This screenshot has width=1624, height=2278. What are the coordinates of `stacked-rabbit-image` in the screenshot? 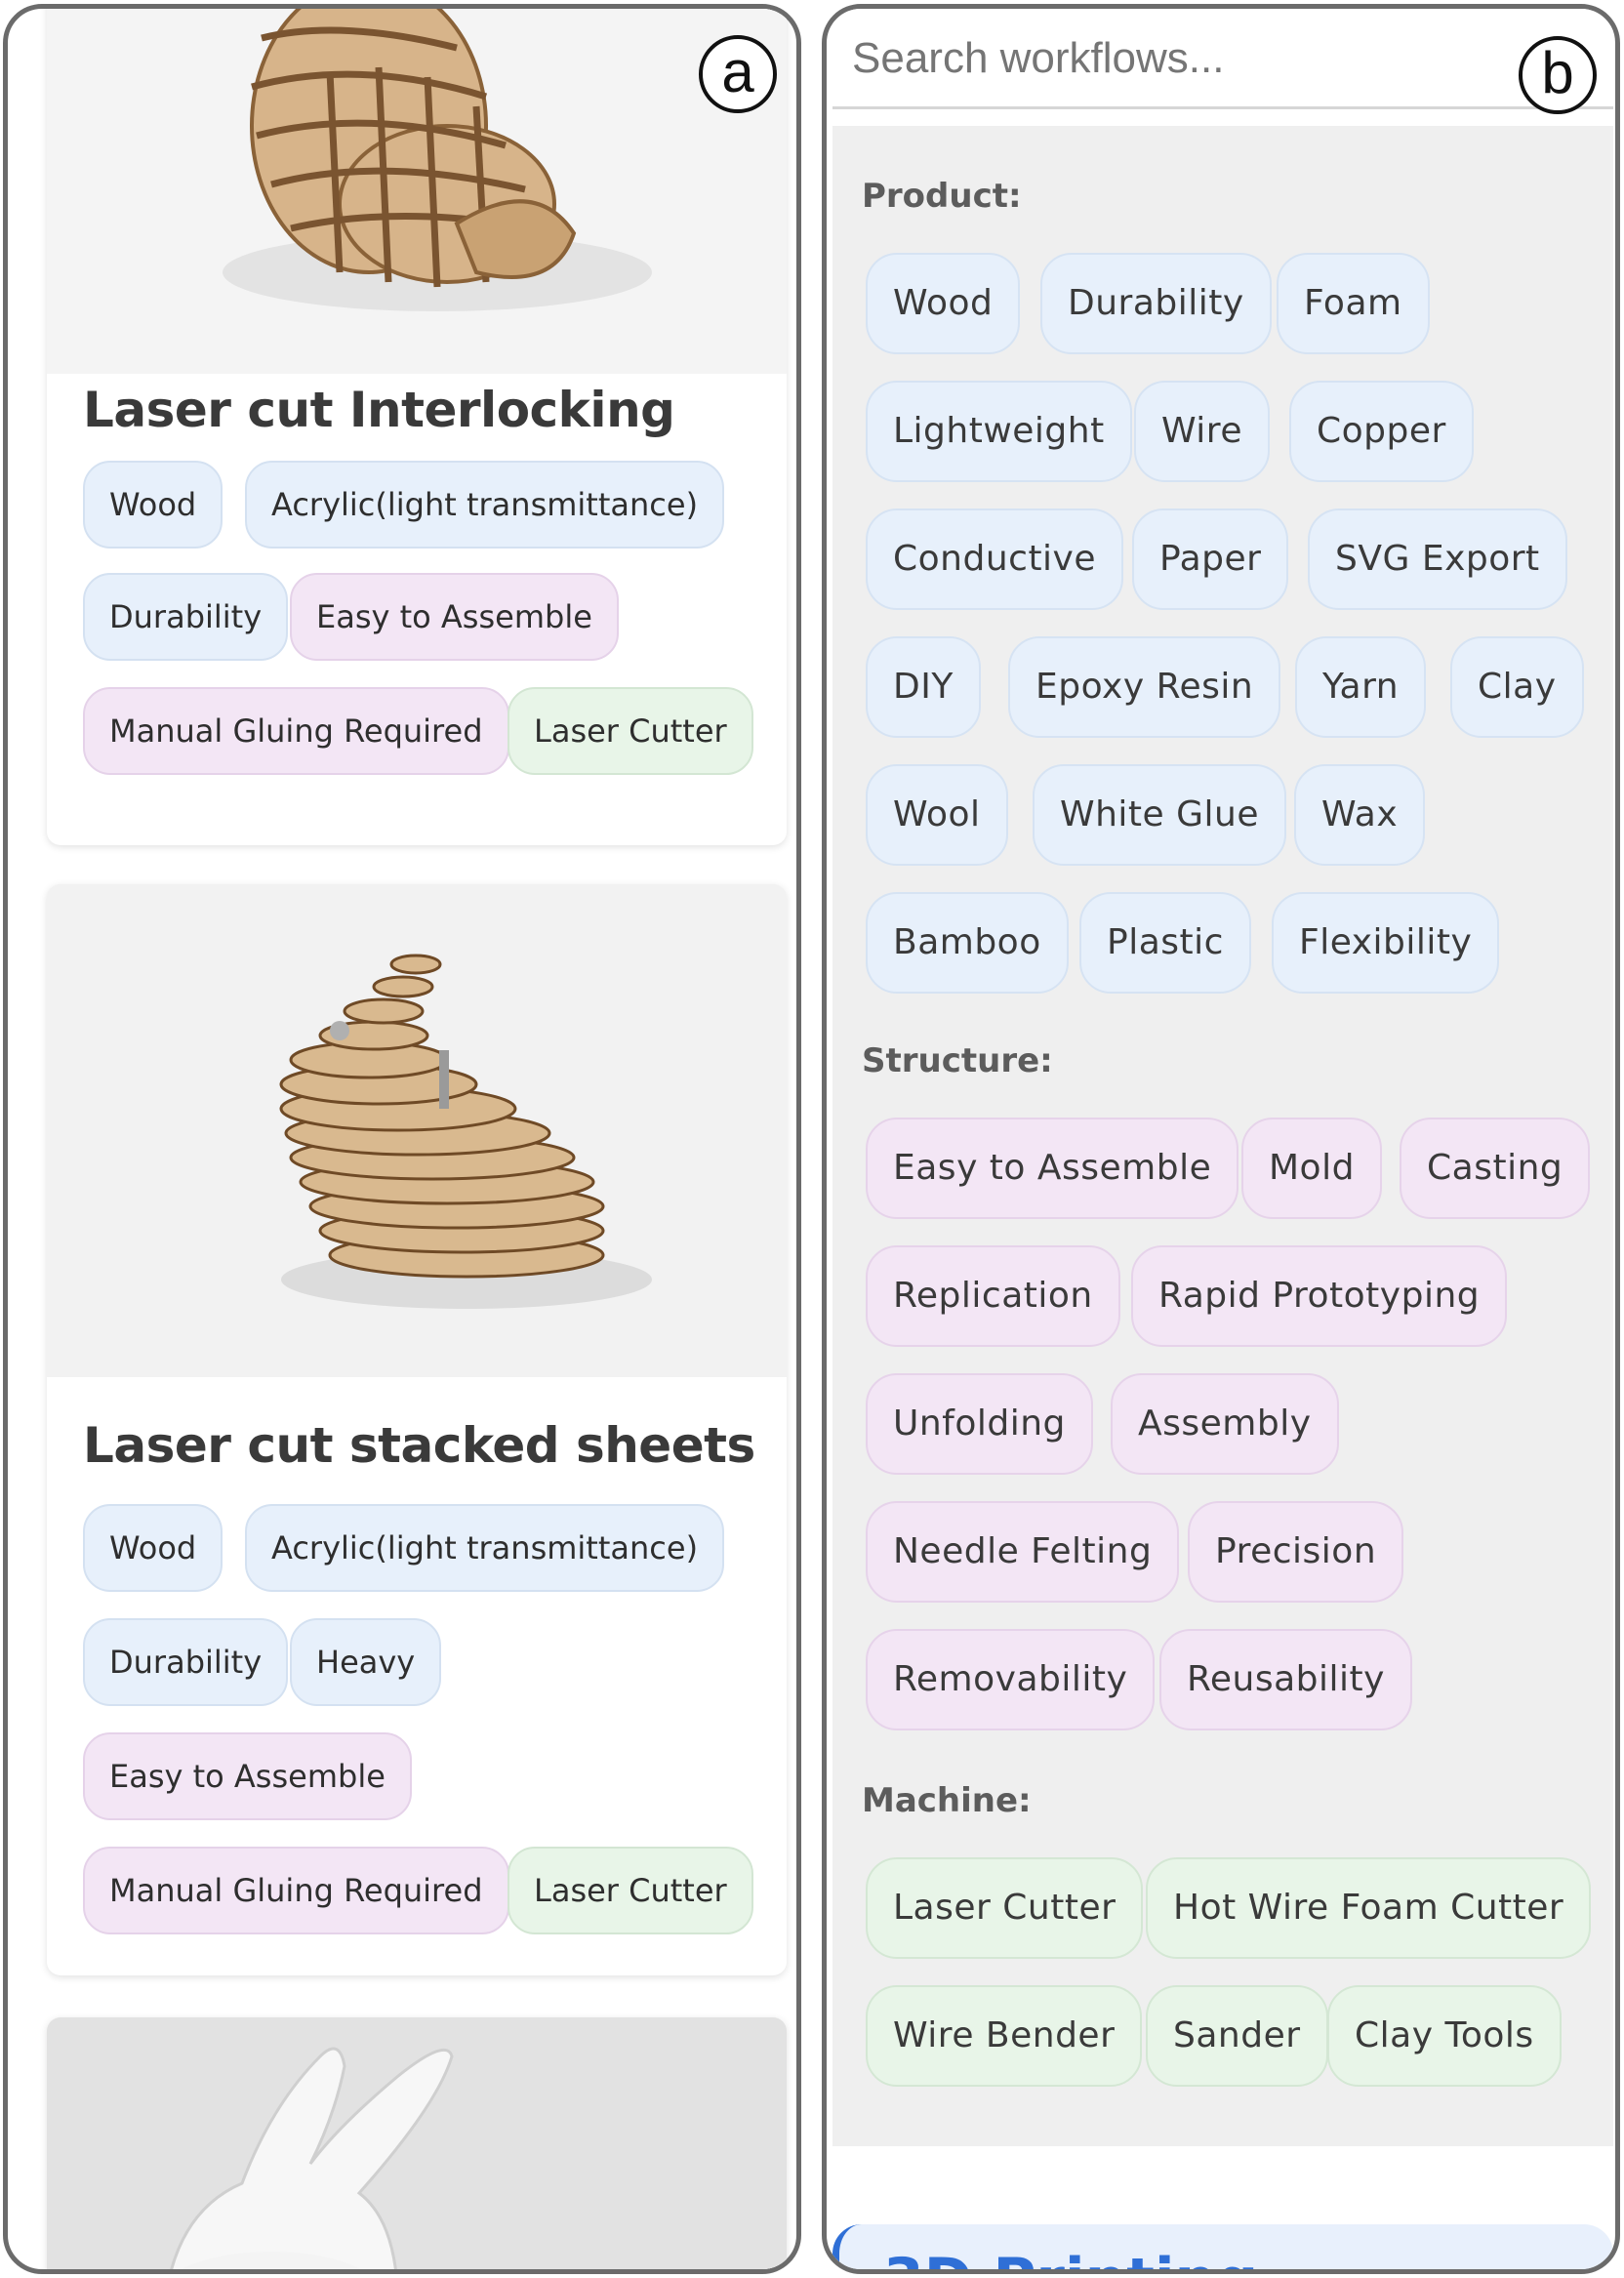 It's located at (417, 1130).